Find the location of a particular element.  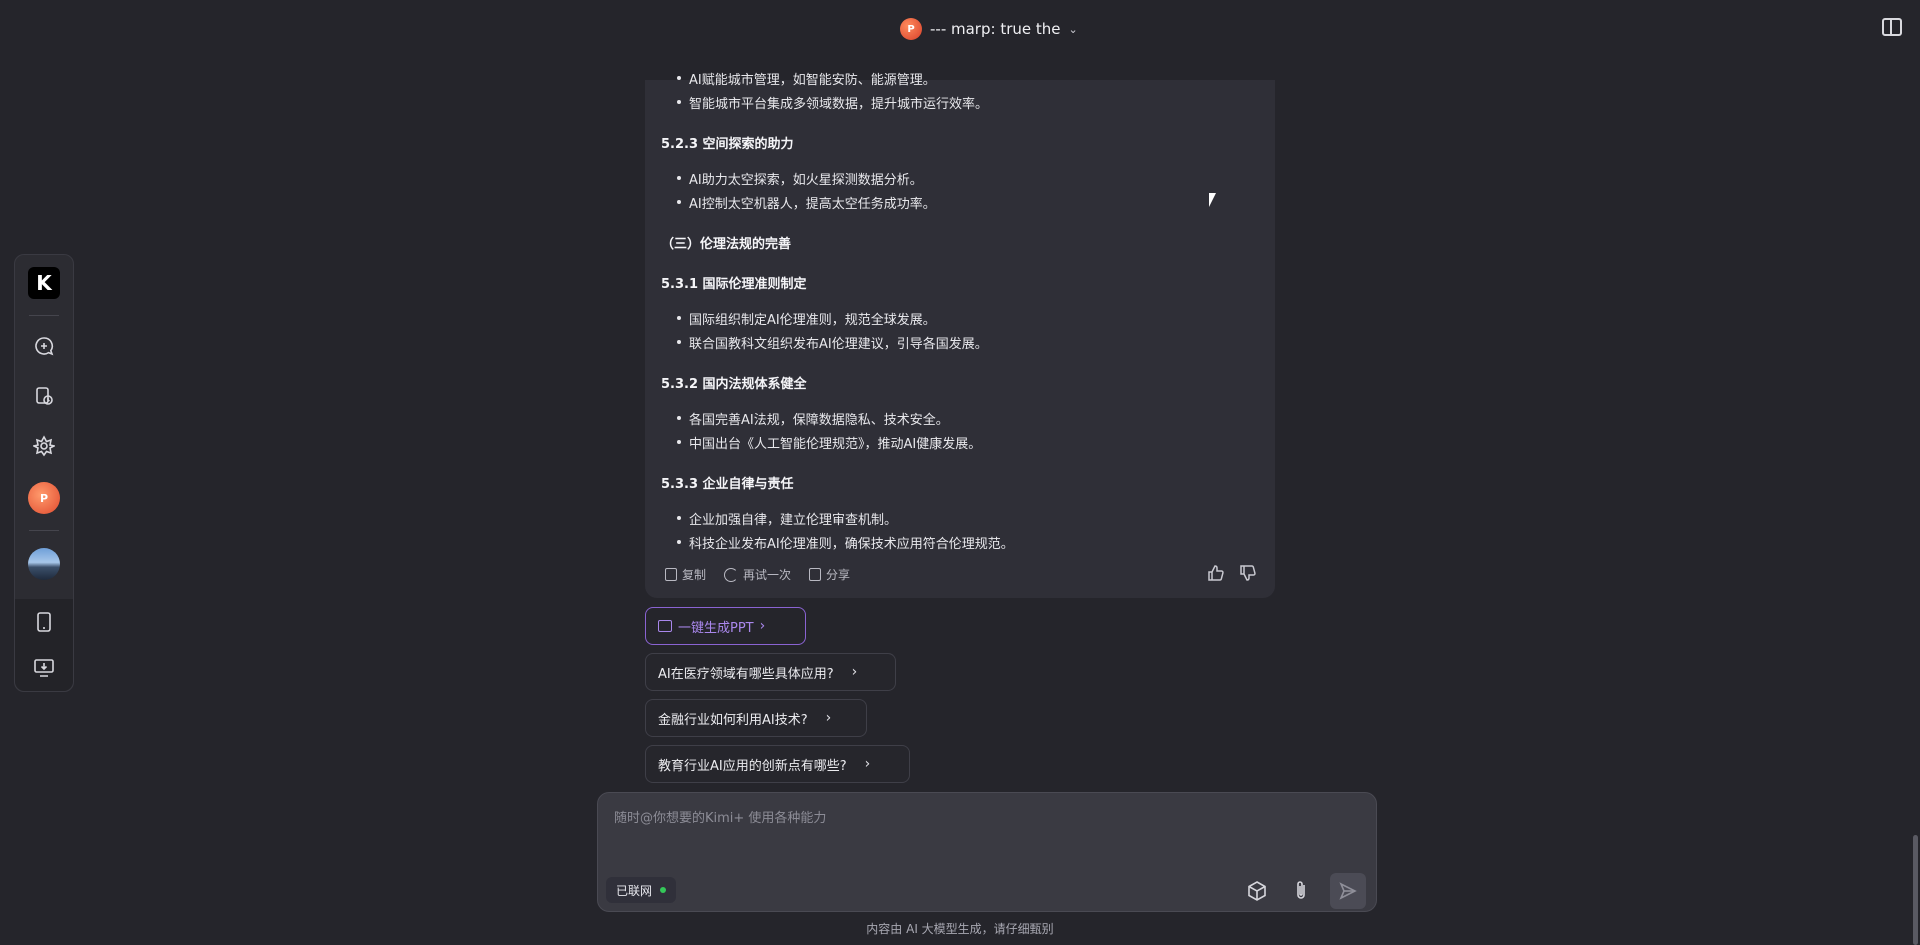

feedback-buttons is located at coordinates (1232, 575).